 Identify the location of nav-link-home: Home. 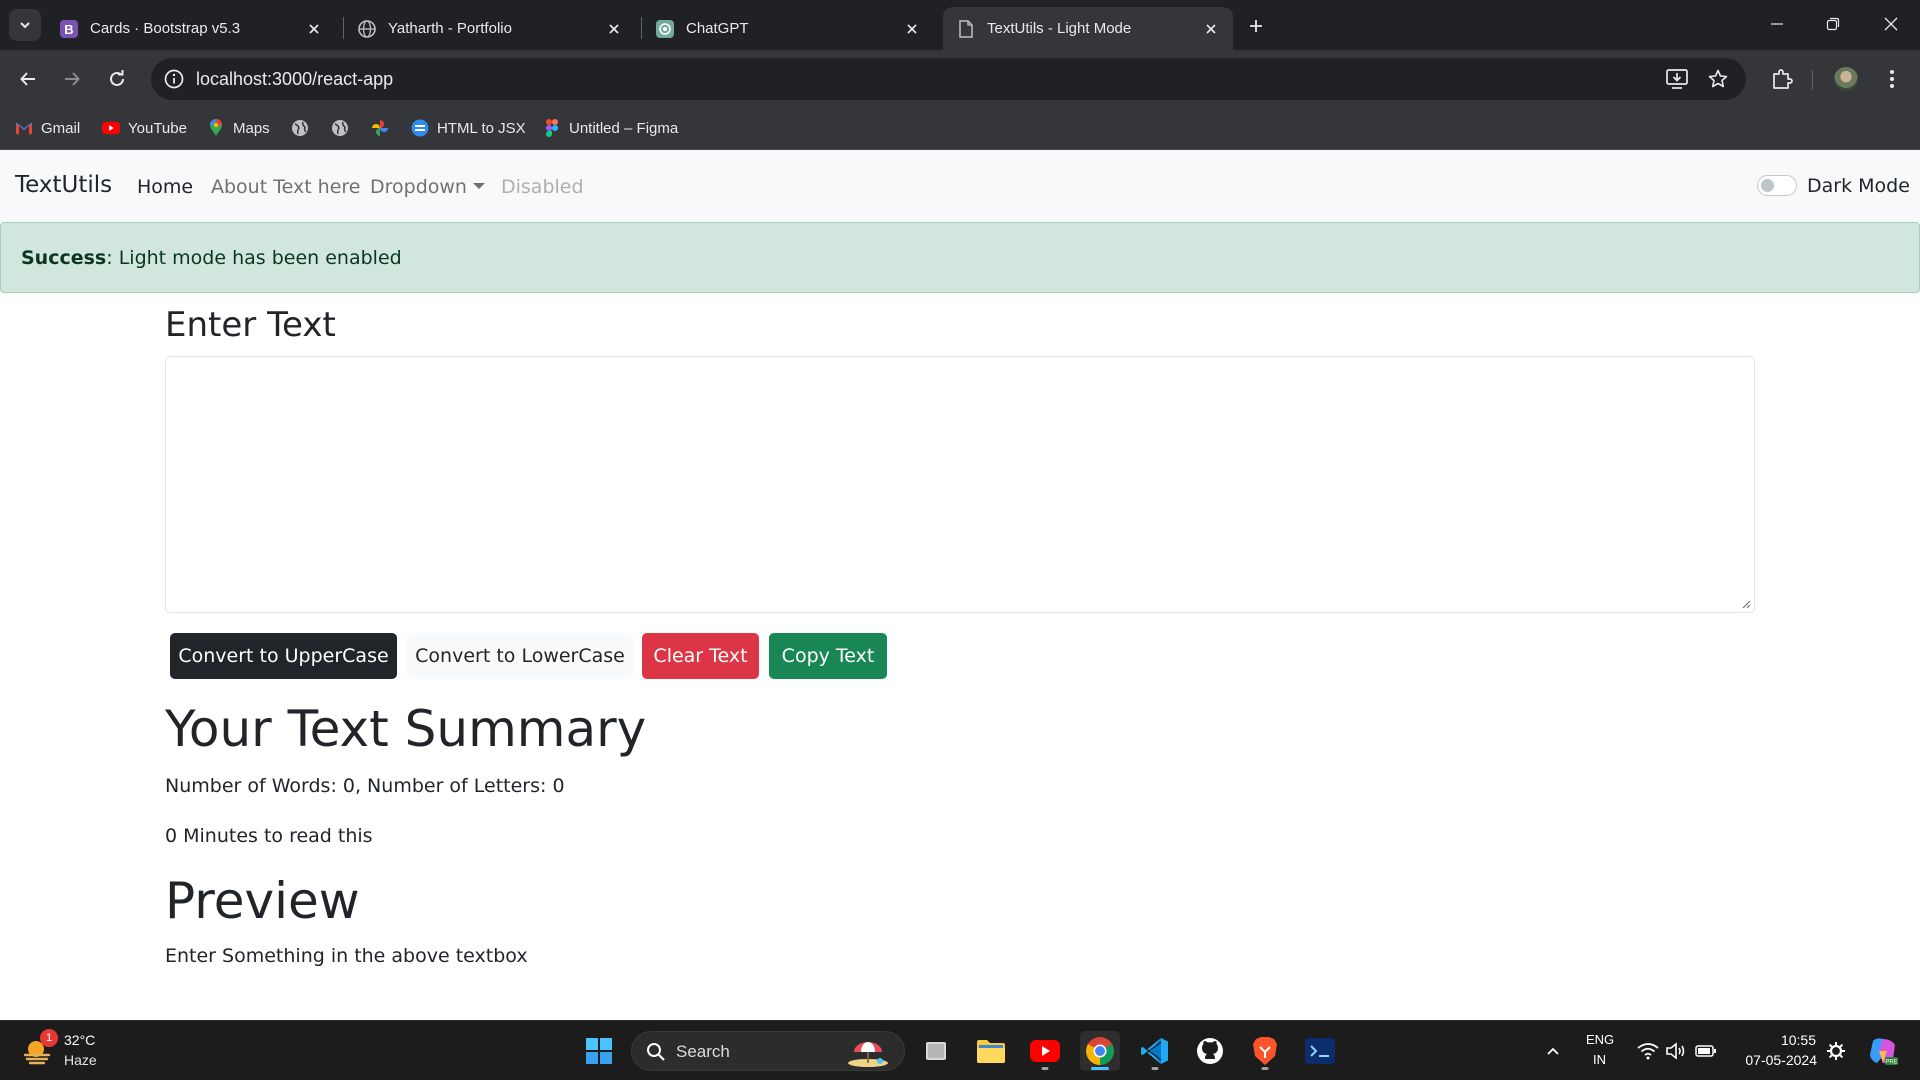
(165, 187).